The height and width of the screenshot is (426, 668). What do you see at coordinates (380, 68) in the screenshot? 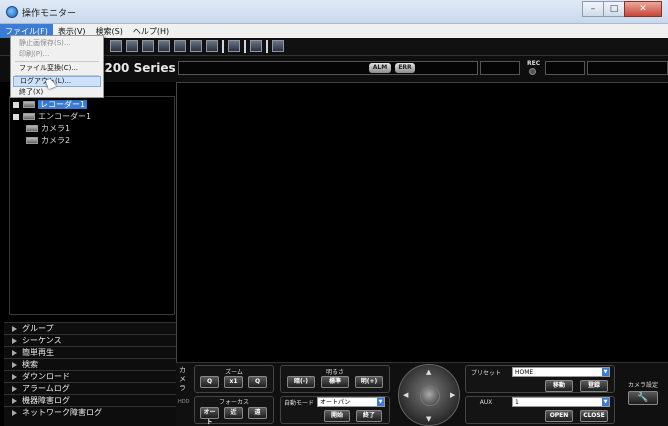
I see `alarm-indicator: ALM` at bounding box center [380, 68].